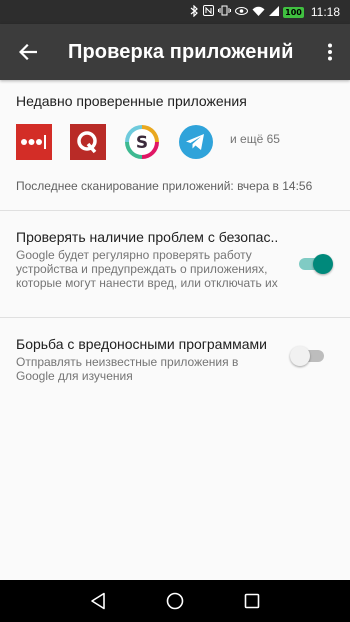  I want to click on page-title: Проверка приложений, so click(181, 51).